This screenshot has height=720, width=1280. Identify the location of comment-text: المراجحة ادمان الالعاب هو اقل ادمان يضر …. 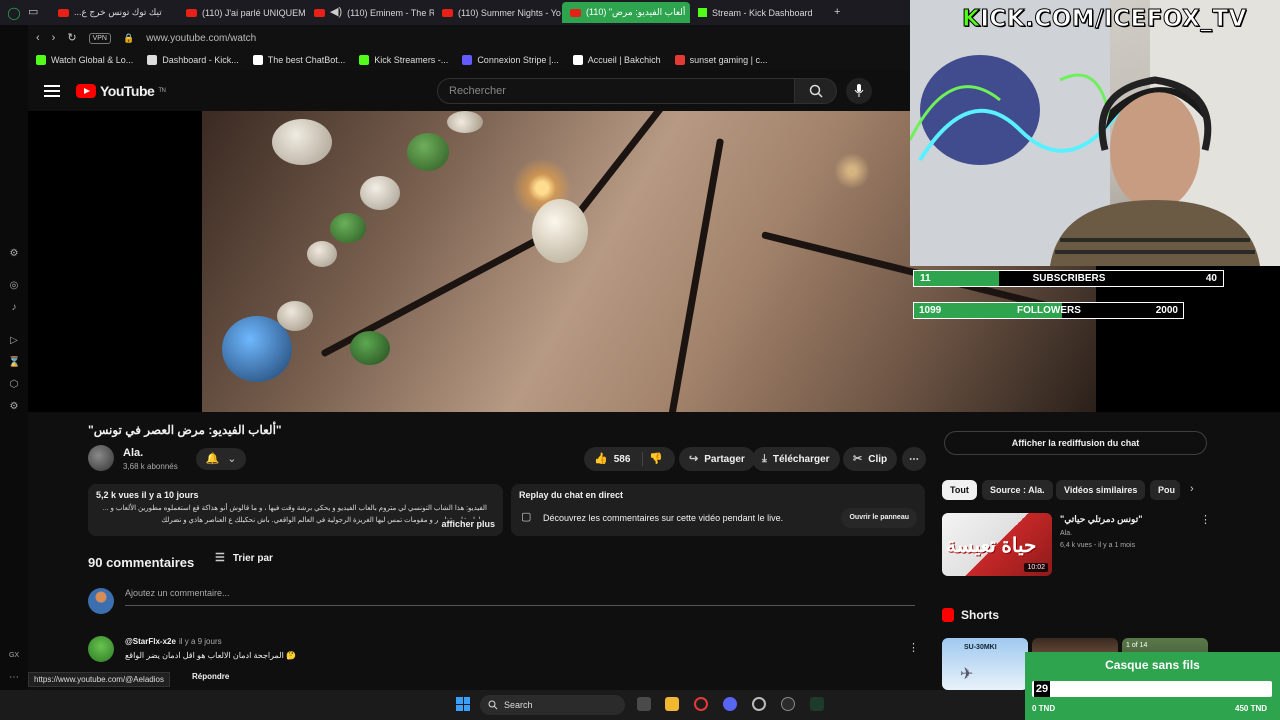
(211, 655).